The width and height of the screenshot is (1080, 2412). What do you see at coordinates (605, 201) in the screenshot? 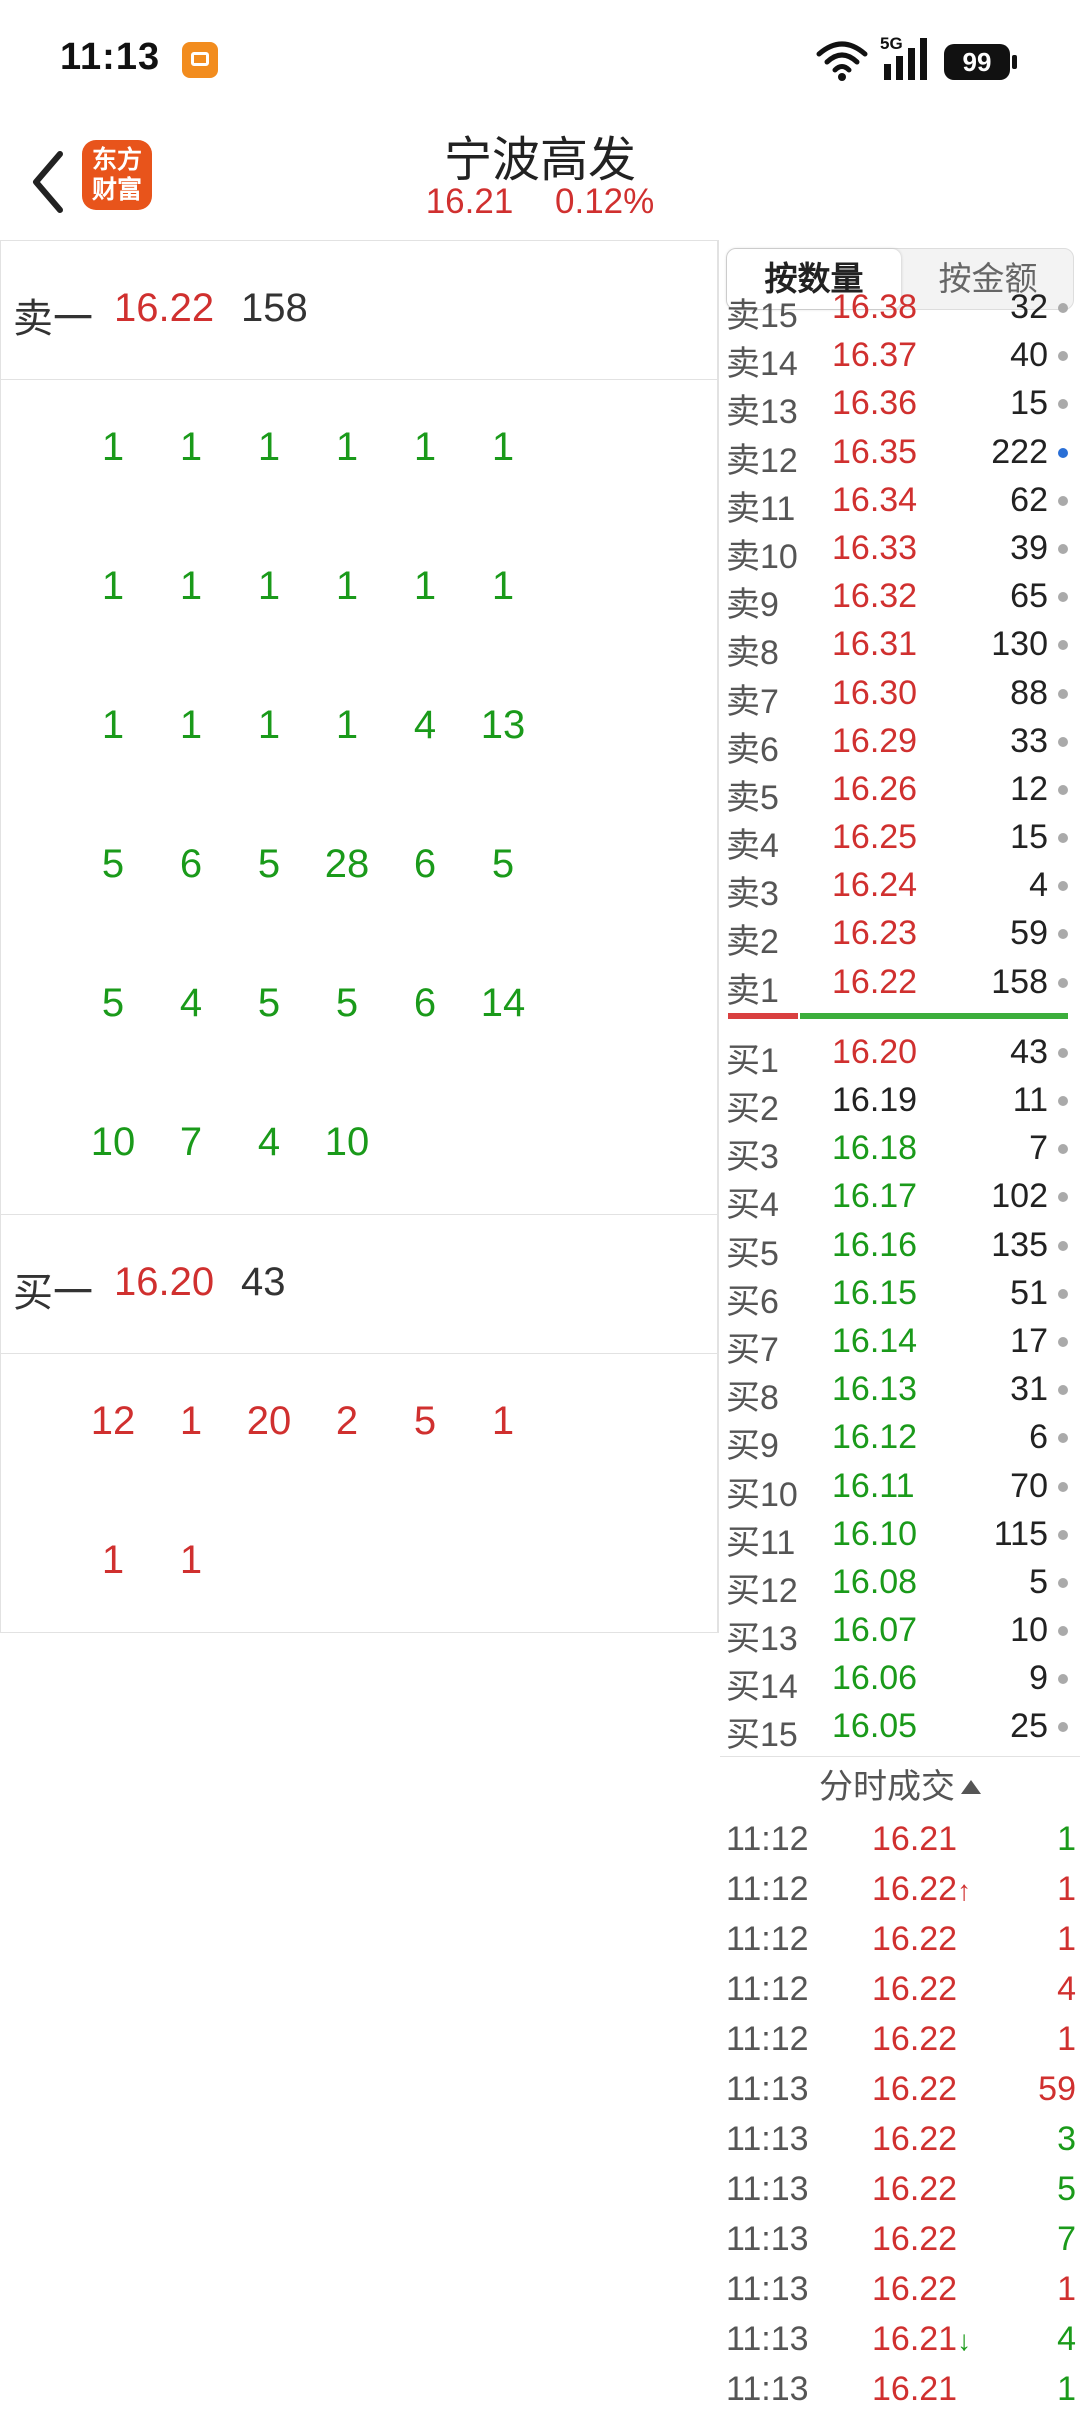
I see `change-percent: 0.12%` at bounding box center [605, 201].